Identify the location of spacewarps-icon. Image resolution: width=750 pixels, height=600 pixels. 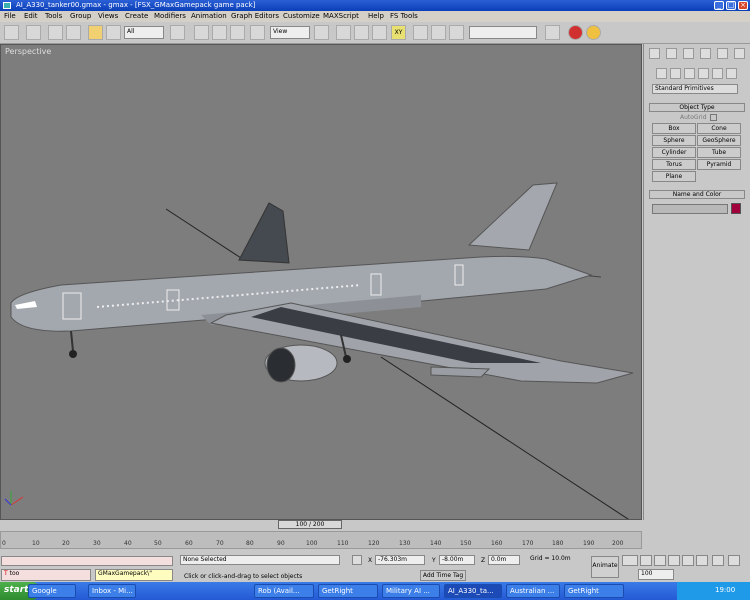
(731, 73).